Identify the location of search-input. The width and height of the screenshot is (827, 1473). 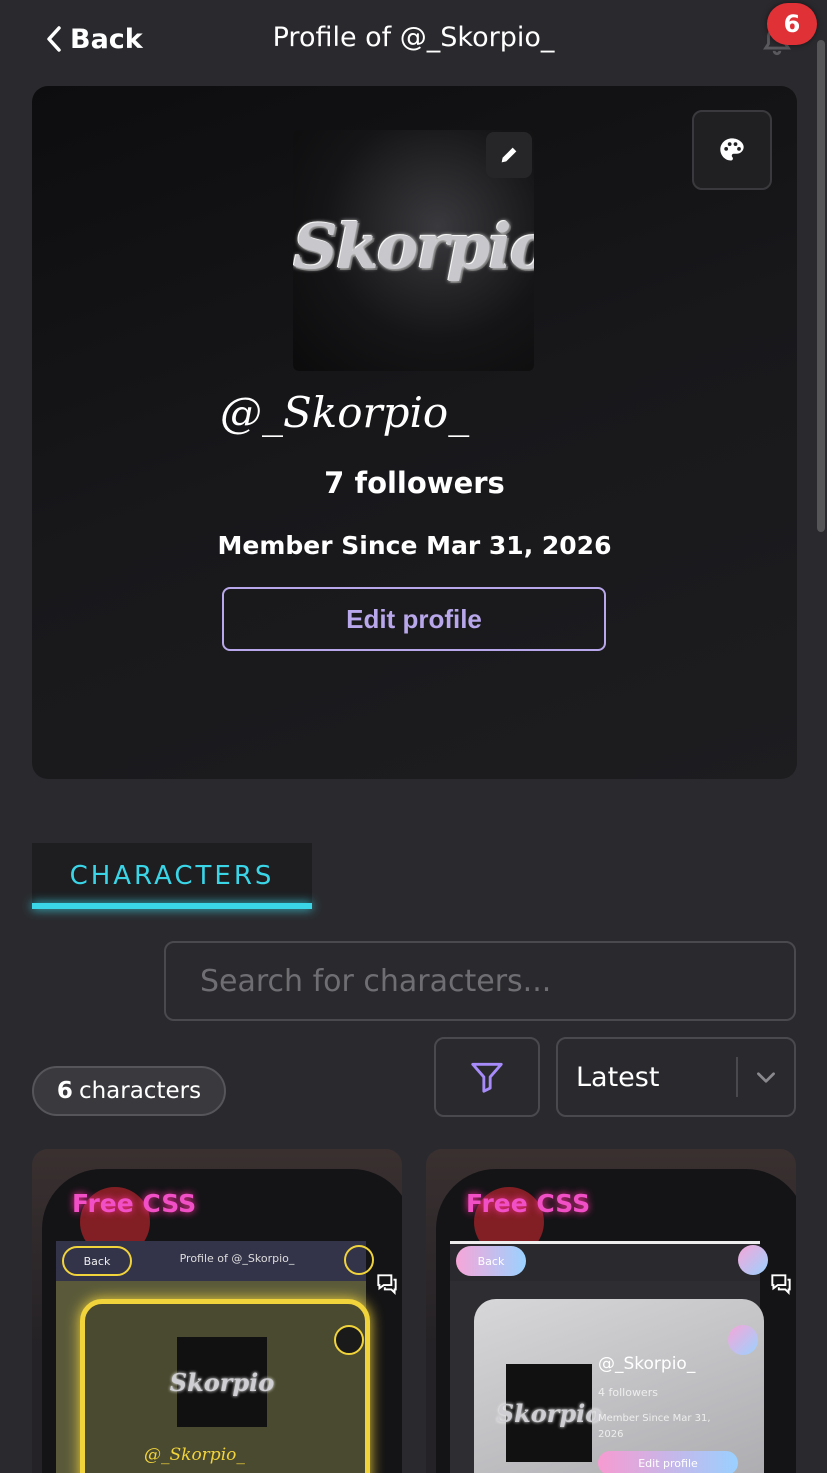
(480, 981).